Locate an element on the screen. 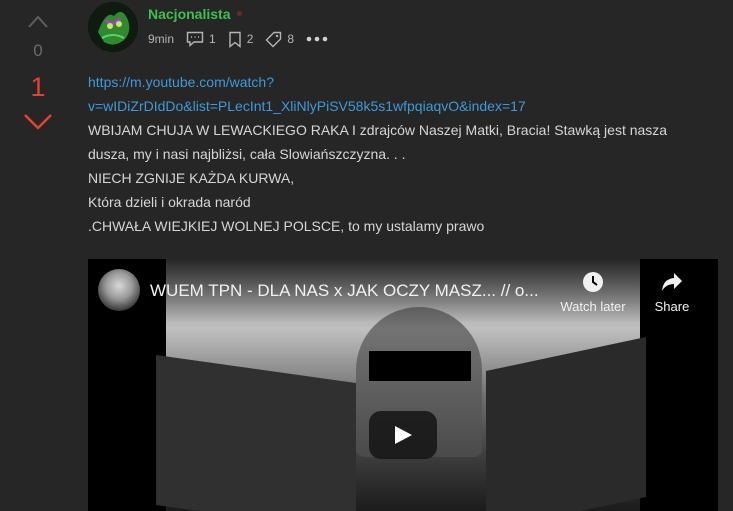  channel-avatar is located at coordinates (119, 290).